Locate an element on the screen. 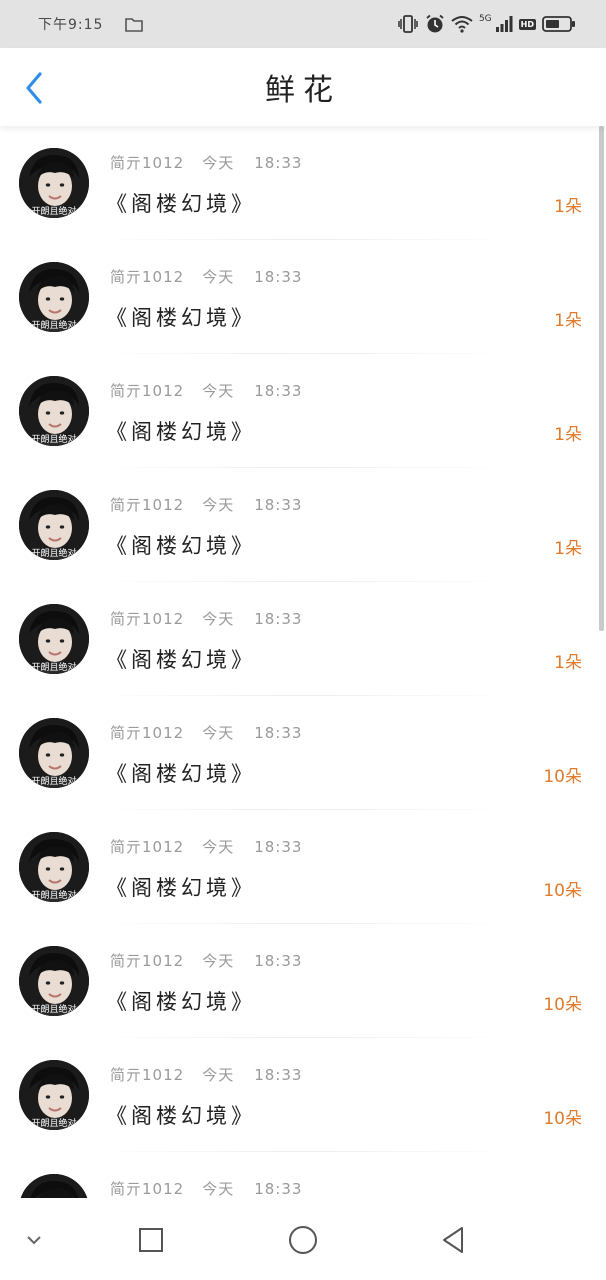 This screenshot has height=1280, width=606. header: 鲜花 is located at coordinates (303, 87).